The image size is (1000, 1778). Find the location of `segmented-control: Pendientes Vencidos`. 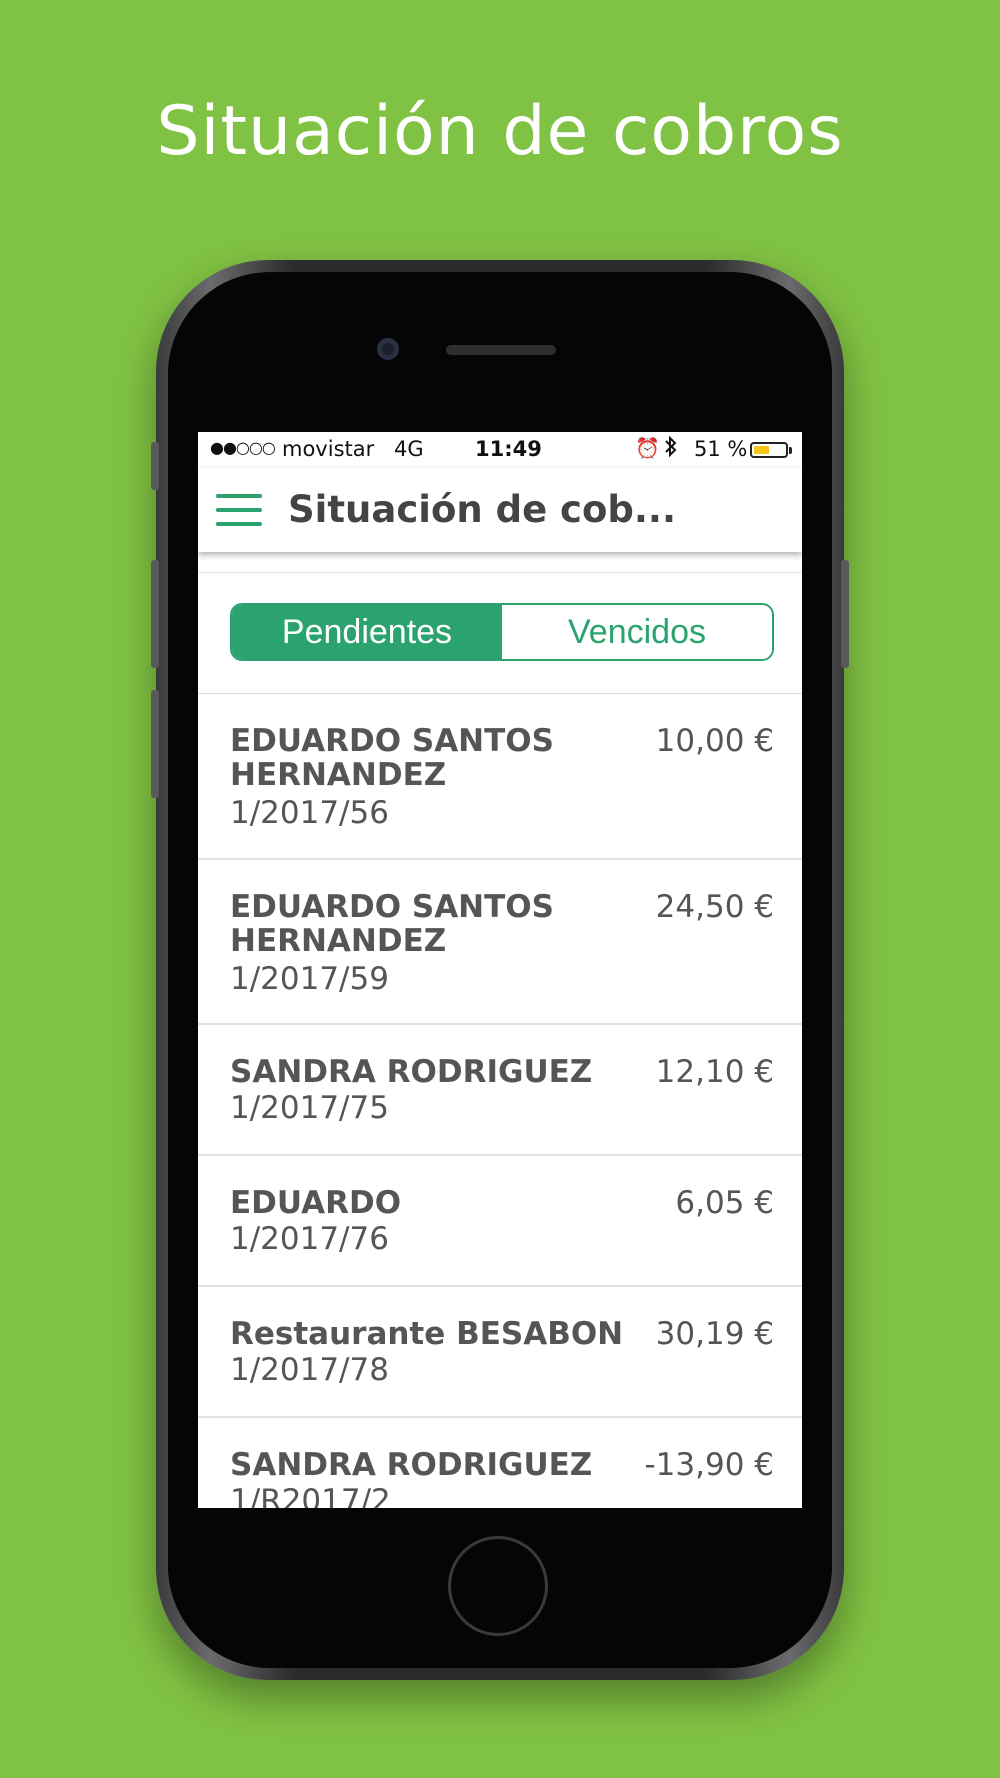

segmented-control: Pendientes Vencidos is located at coordinates (502, 632).